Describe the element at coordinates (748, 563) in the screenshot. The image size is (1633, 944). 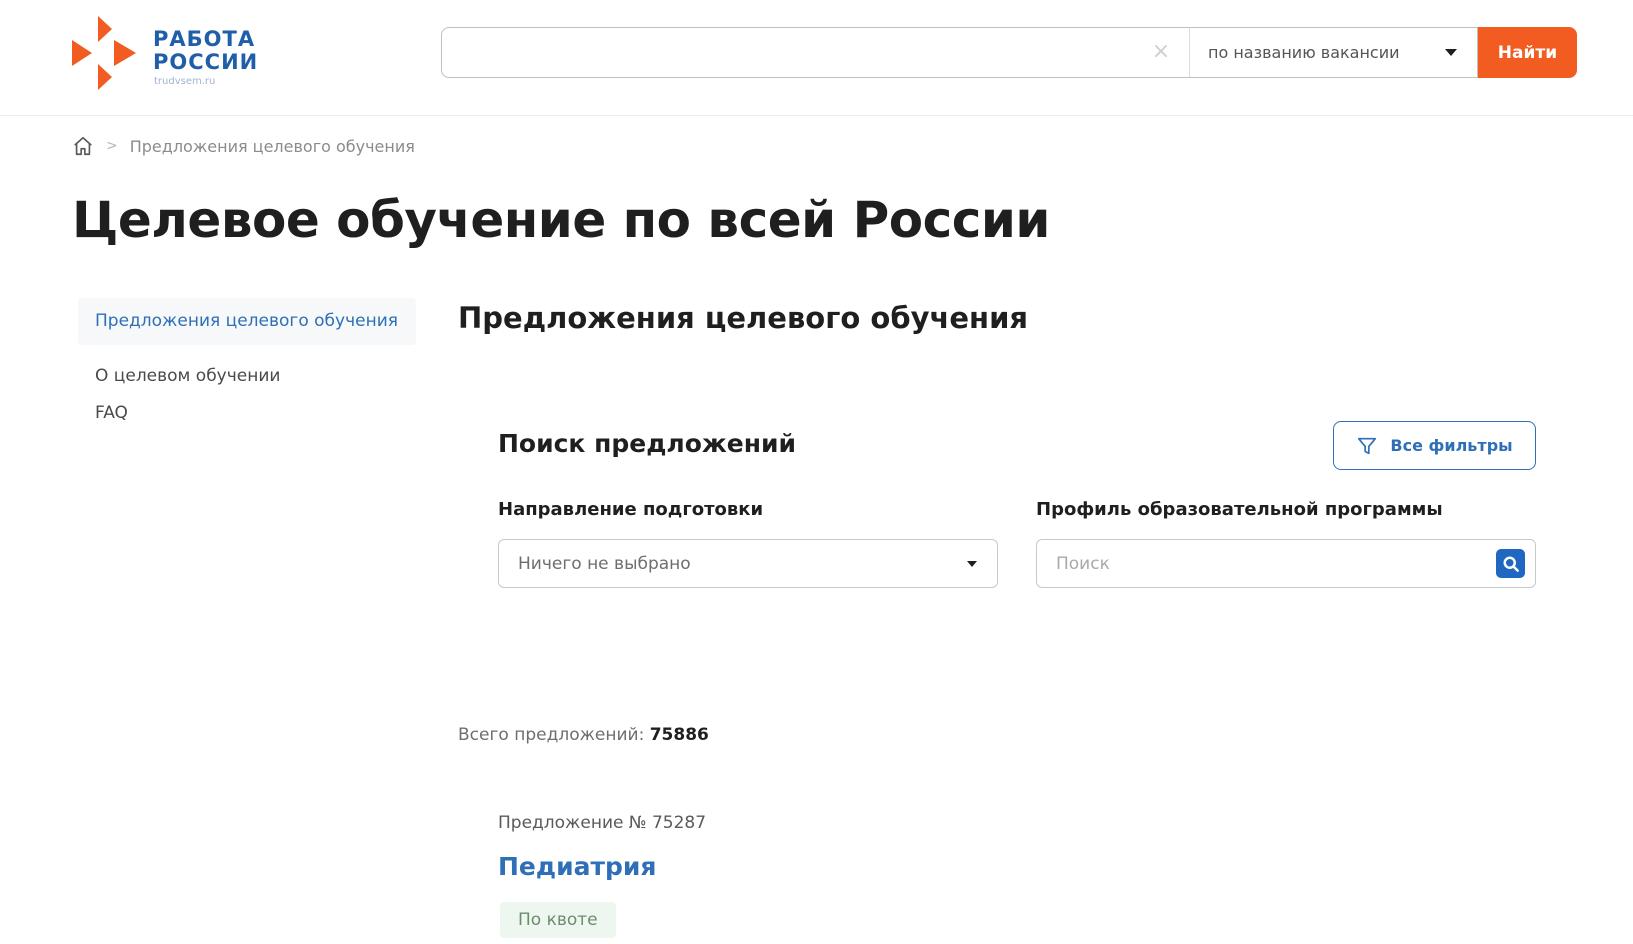
I see `direction-select: Ничего не выбрано` at that location.